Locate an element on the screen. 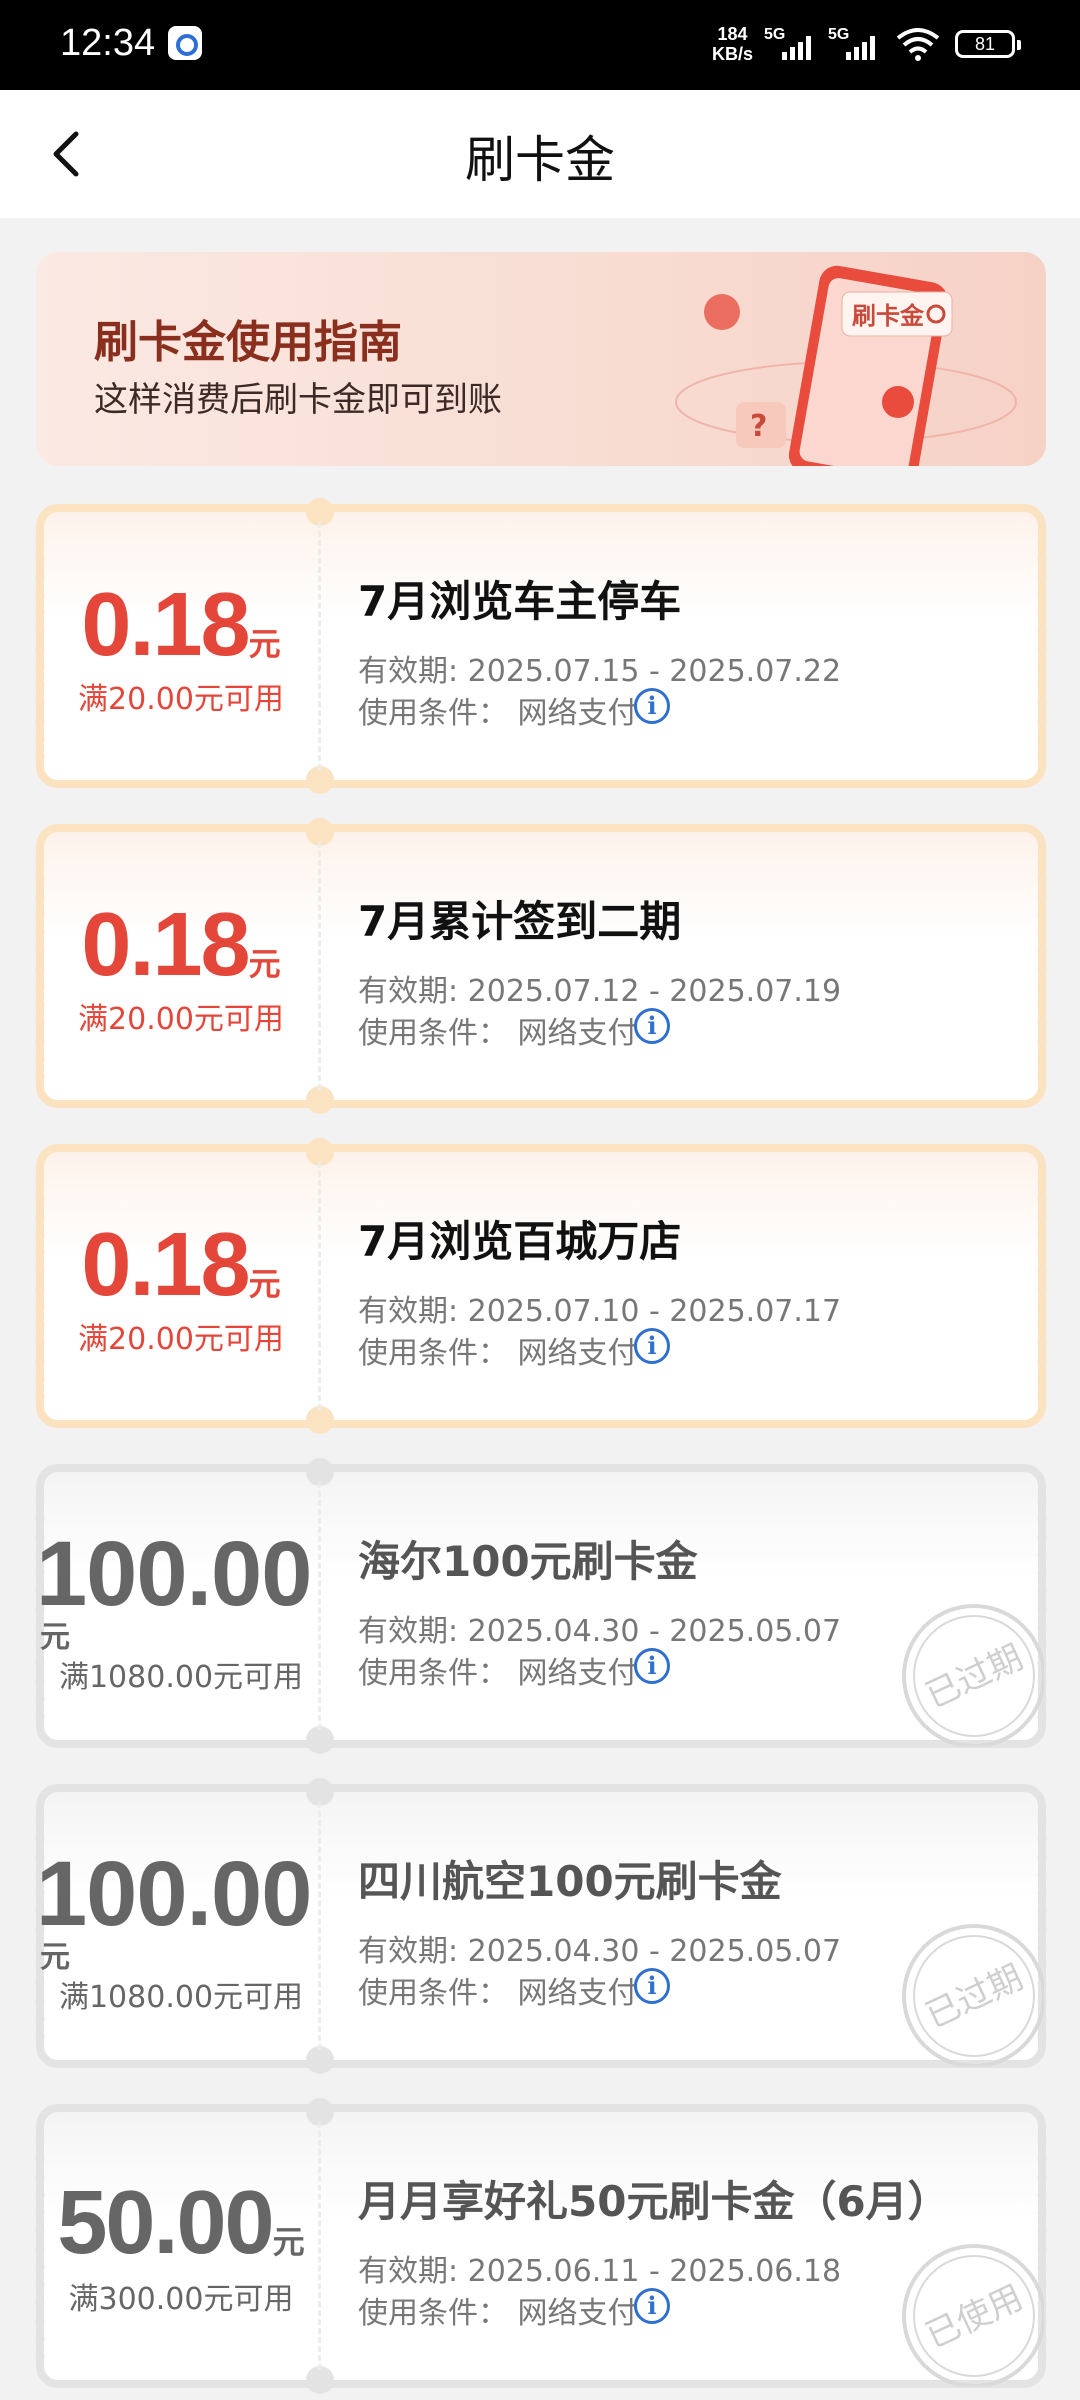 The width and height of the screenshot is (1080, 2400). app-notification-icon is located at coordinates (185, 43).